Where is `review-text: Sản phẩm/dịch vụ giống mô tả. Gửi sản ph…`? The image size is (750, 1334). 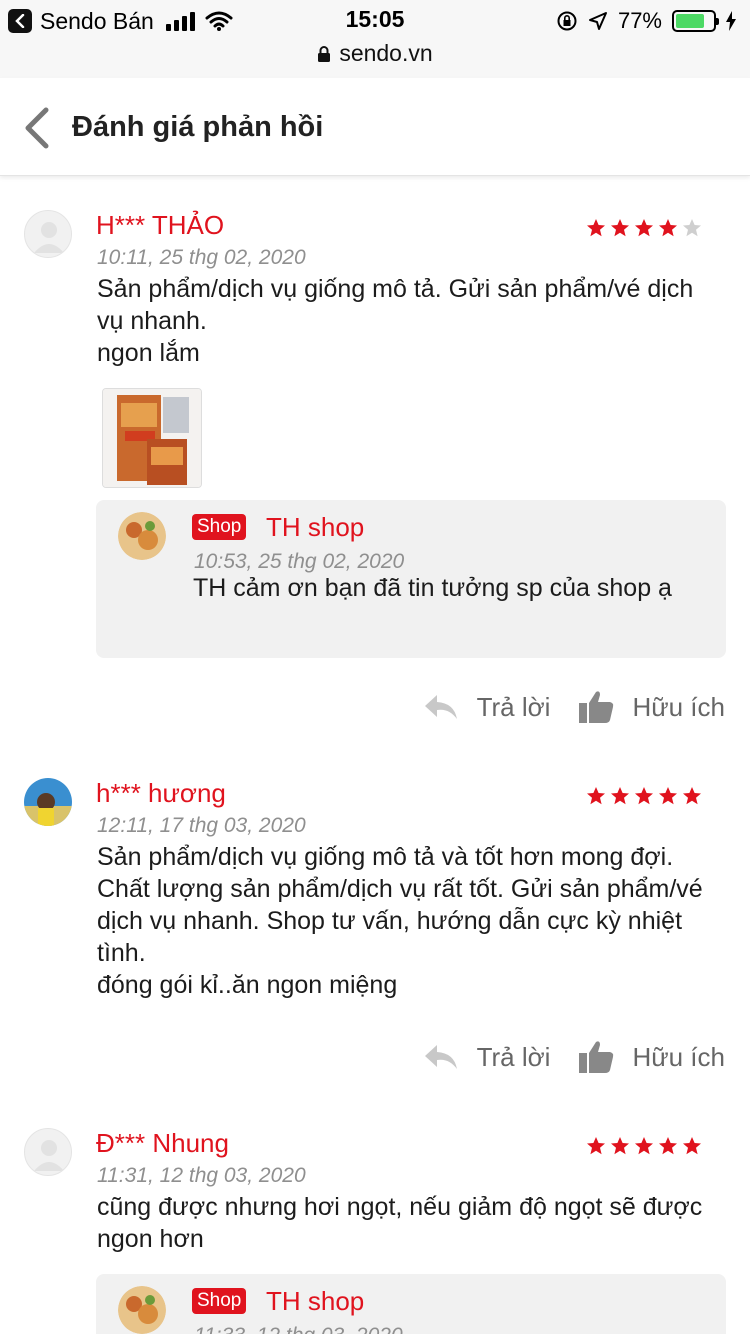
review-text: Sản phẩm/dịch vụ giống mô tả. Gửi sản ph… is located at coordinates (395, 321).